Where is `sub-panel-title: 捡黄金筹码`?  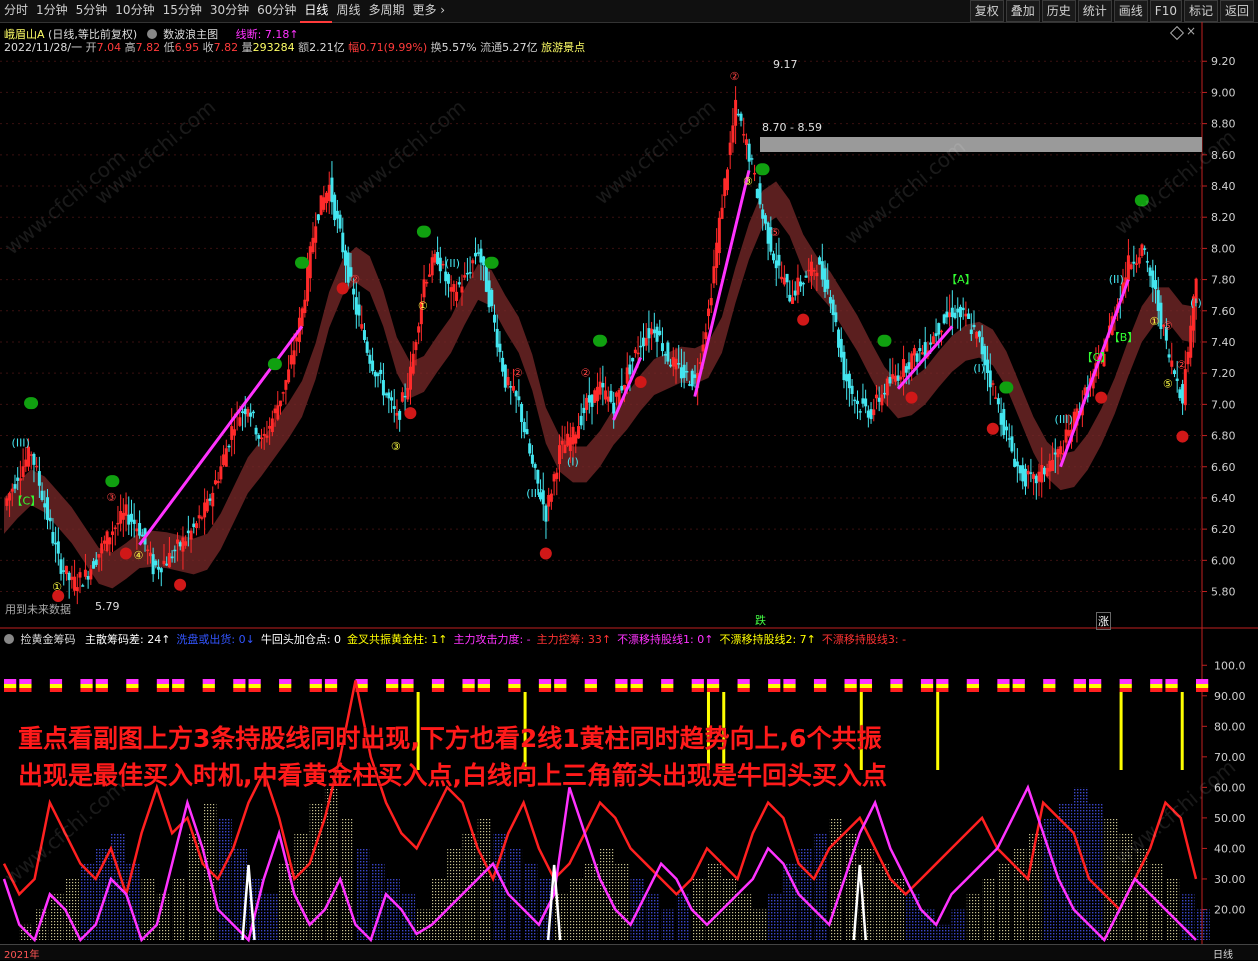 sub-panel-title: 捡黄金筹码 is located at coordinates (48, 639).